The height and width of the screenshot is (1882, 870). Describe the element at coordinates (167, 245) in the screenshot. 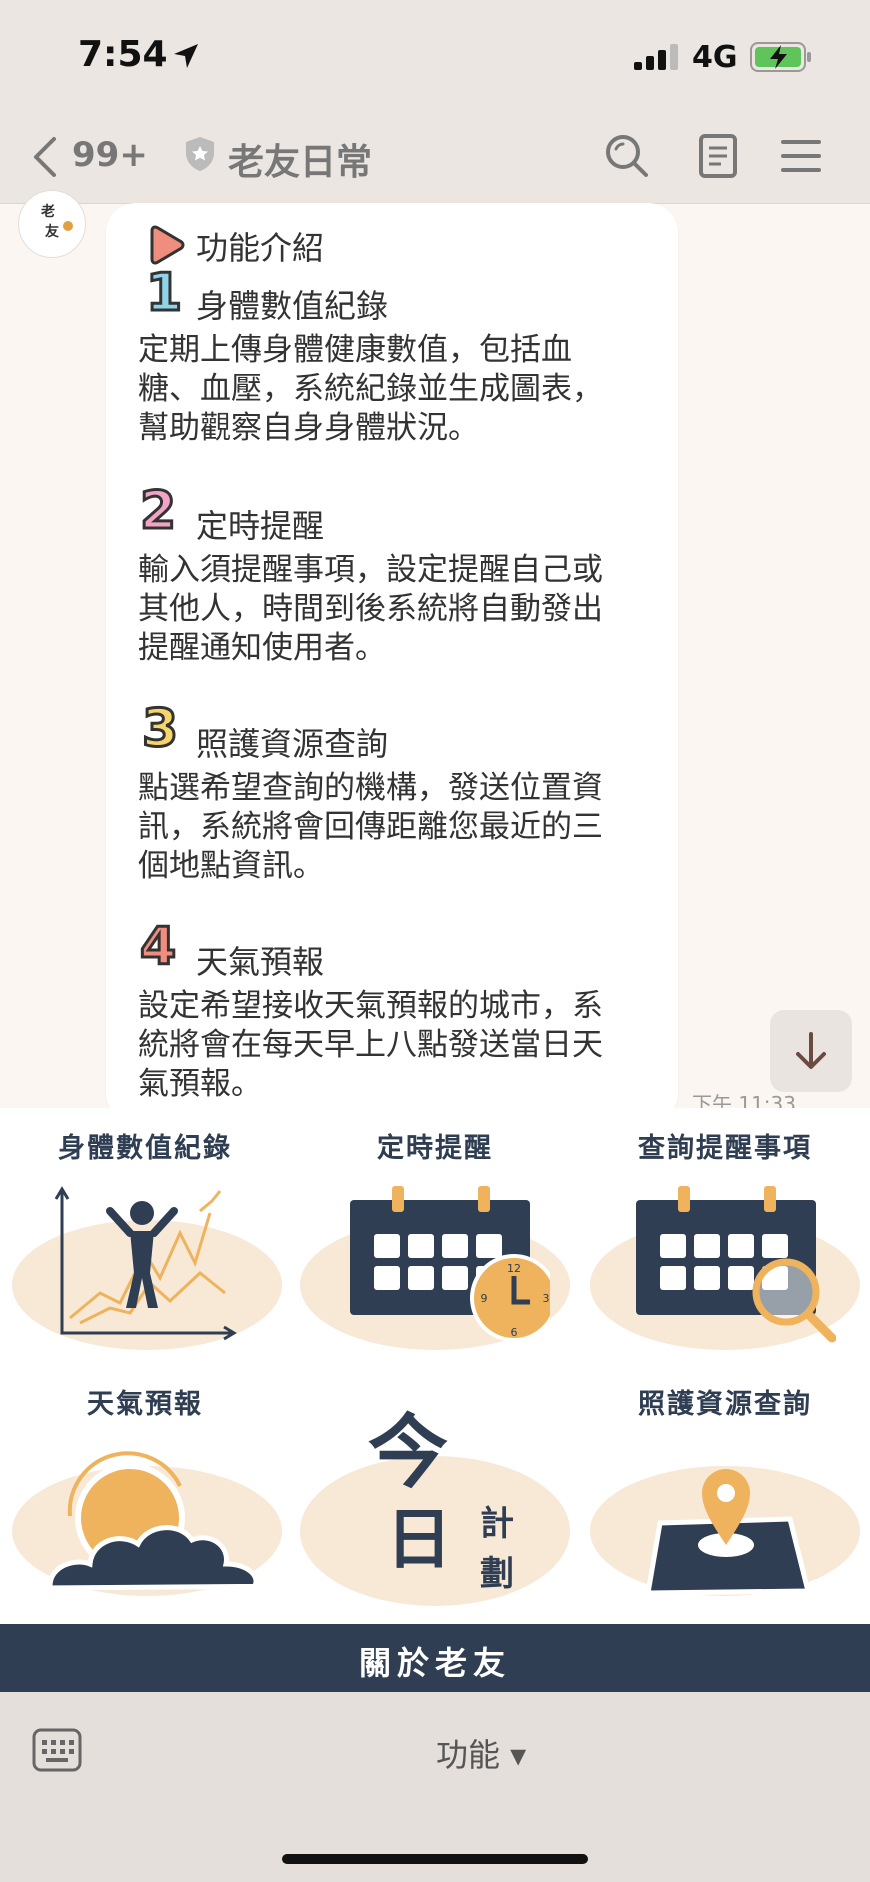

I see `play-triangle-icon` at that location.